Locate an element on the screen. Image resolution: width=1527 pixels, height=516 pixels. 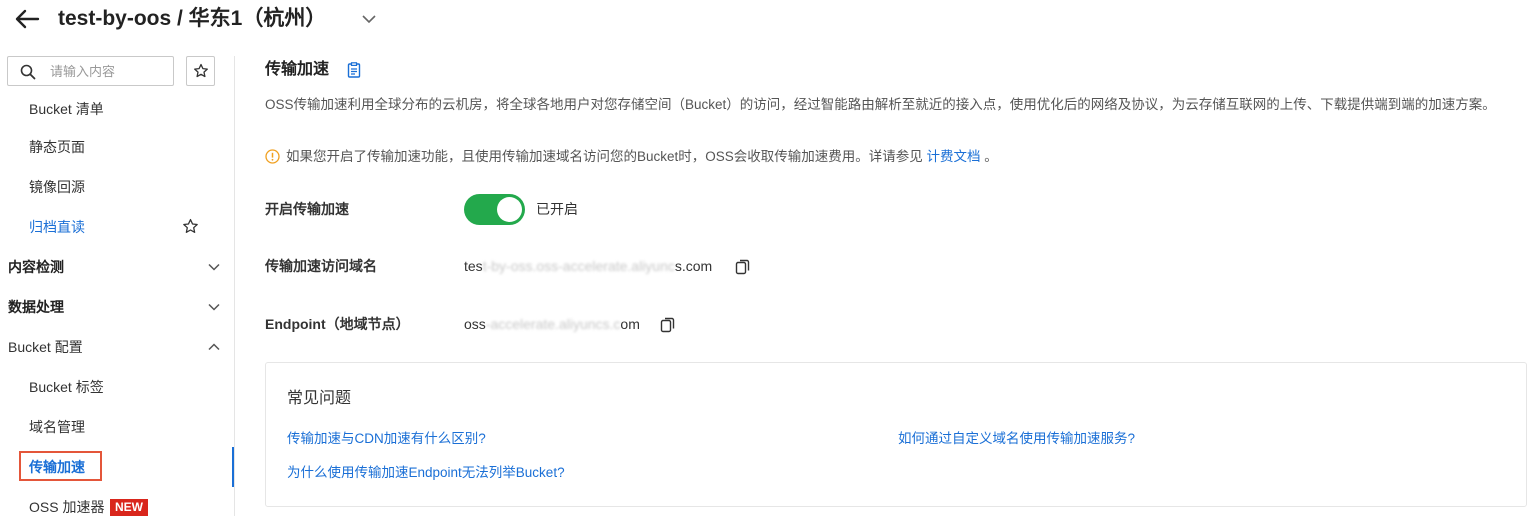
faq-link: 如何通过自定义域名使用传输加速服务? is located at coordinates (1016, 439).